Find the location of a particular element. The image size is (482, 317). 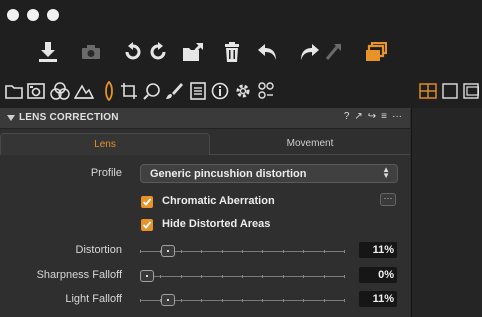

collapse-triangle-icon is located at coordinates (11, 118).